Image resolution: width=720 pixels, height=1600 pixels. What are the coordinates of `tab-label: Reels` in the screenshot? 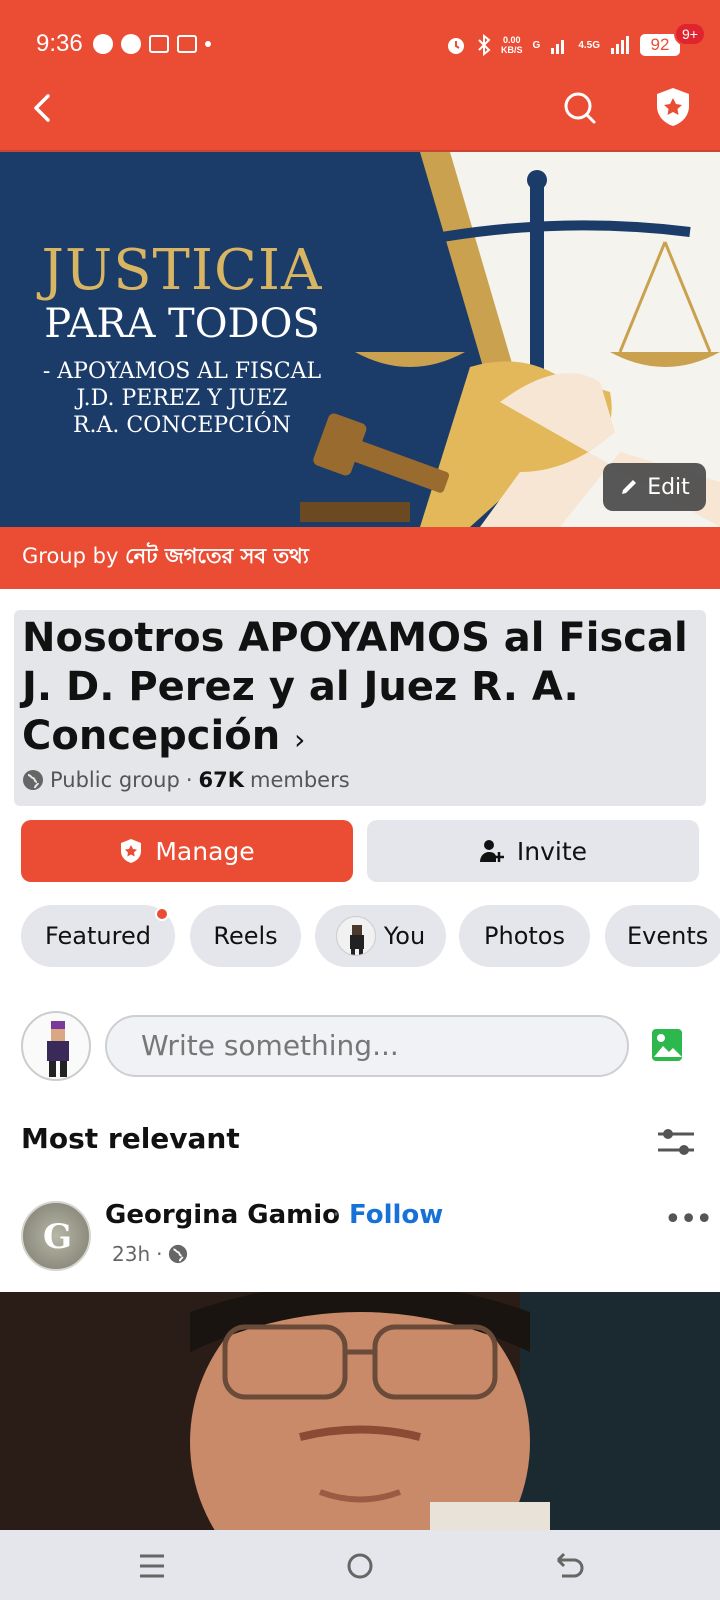 It's located at (245, 936).